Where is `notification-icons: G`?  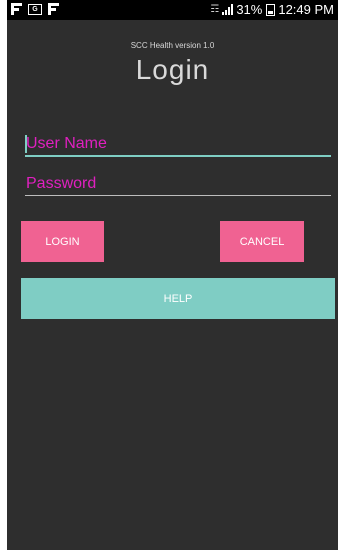 notification-icons: G is located at coordinates (35, 9).